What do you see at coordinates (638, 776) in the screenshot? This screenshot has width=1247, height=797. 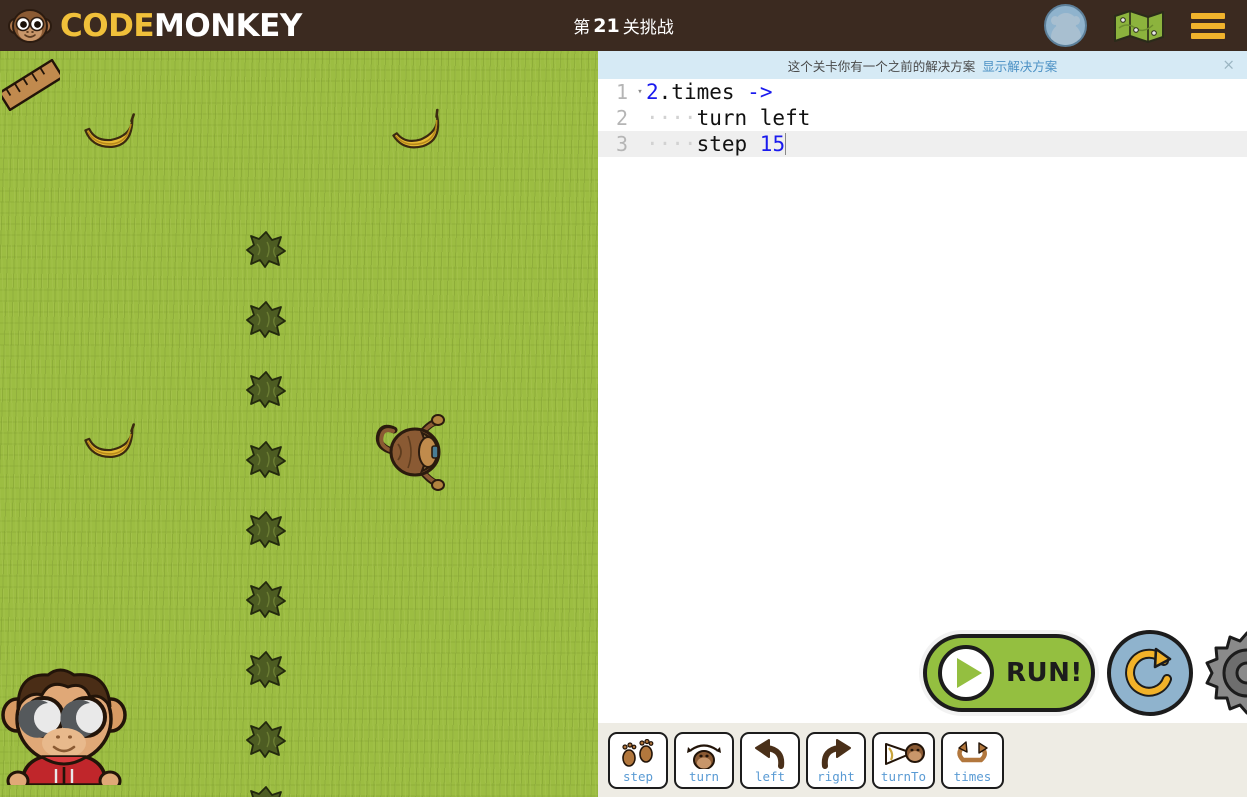 I see `command-label: step` at bounding box center [638, 776].